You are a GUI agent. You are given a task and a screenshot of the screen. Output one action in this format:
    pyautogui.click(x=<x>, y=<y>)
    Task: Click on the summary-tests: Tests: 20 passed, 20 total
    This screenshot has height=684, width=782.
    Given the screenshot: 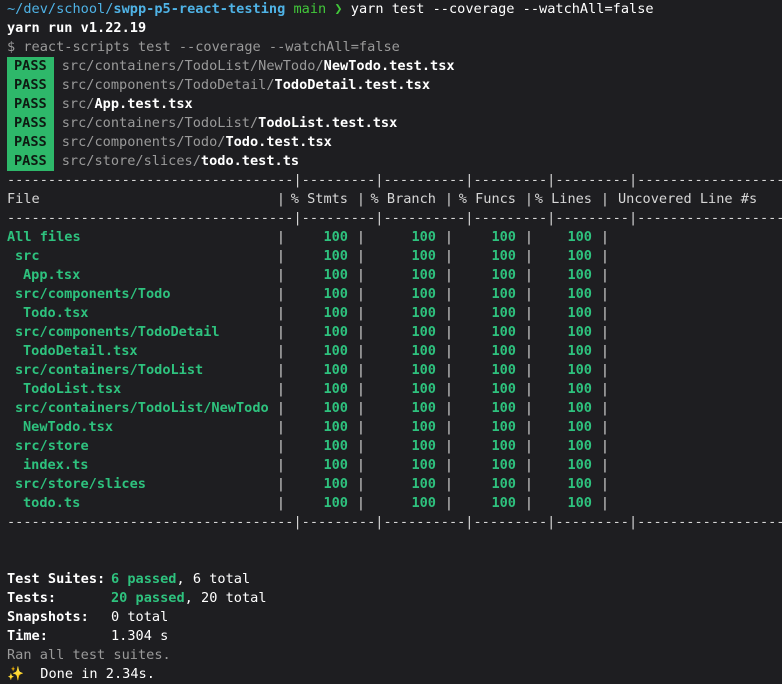 What is the action you would take?
    pyautogui.click(x=394, y=598)
    